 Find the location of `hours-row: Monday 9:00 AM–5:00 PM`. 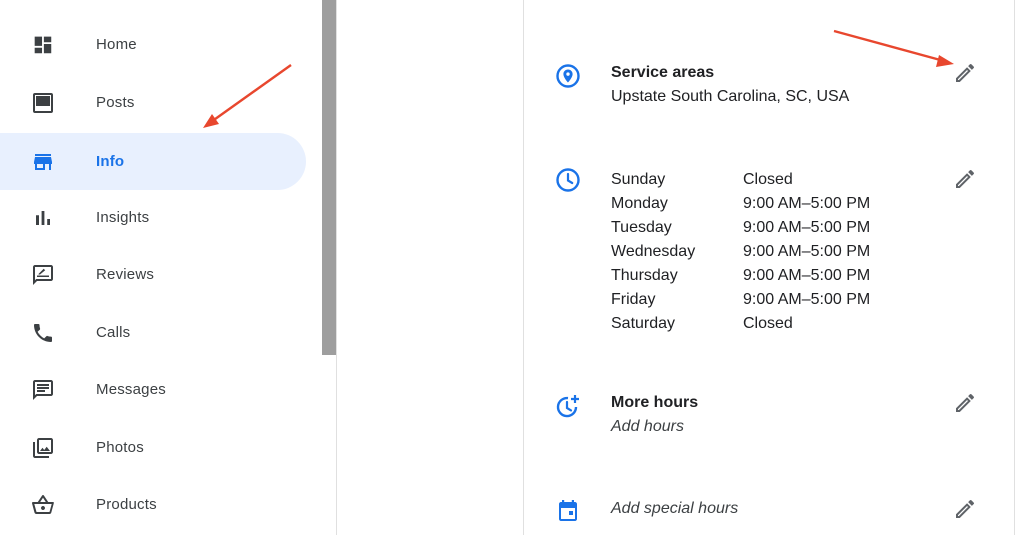

hours-row: Monday 9:00 AM–5:00 PM is located at coordinates (740, 204).